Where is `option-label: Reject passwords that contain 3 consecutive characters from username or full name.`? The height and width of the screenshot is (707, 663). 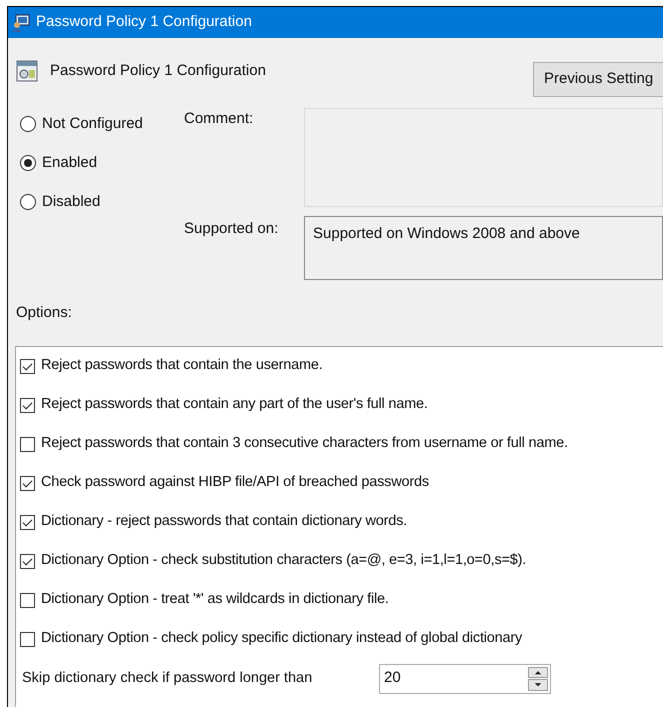
option-label: Reject passwords that contain 3 consecutive characters from username or full name. is located at coordinates (304, 444).